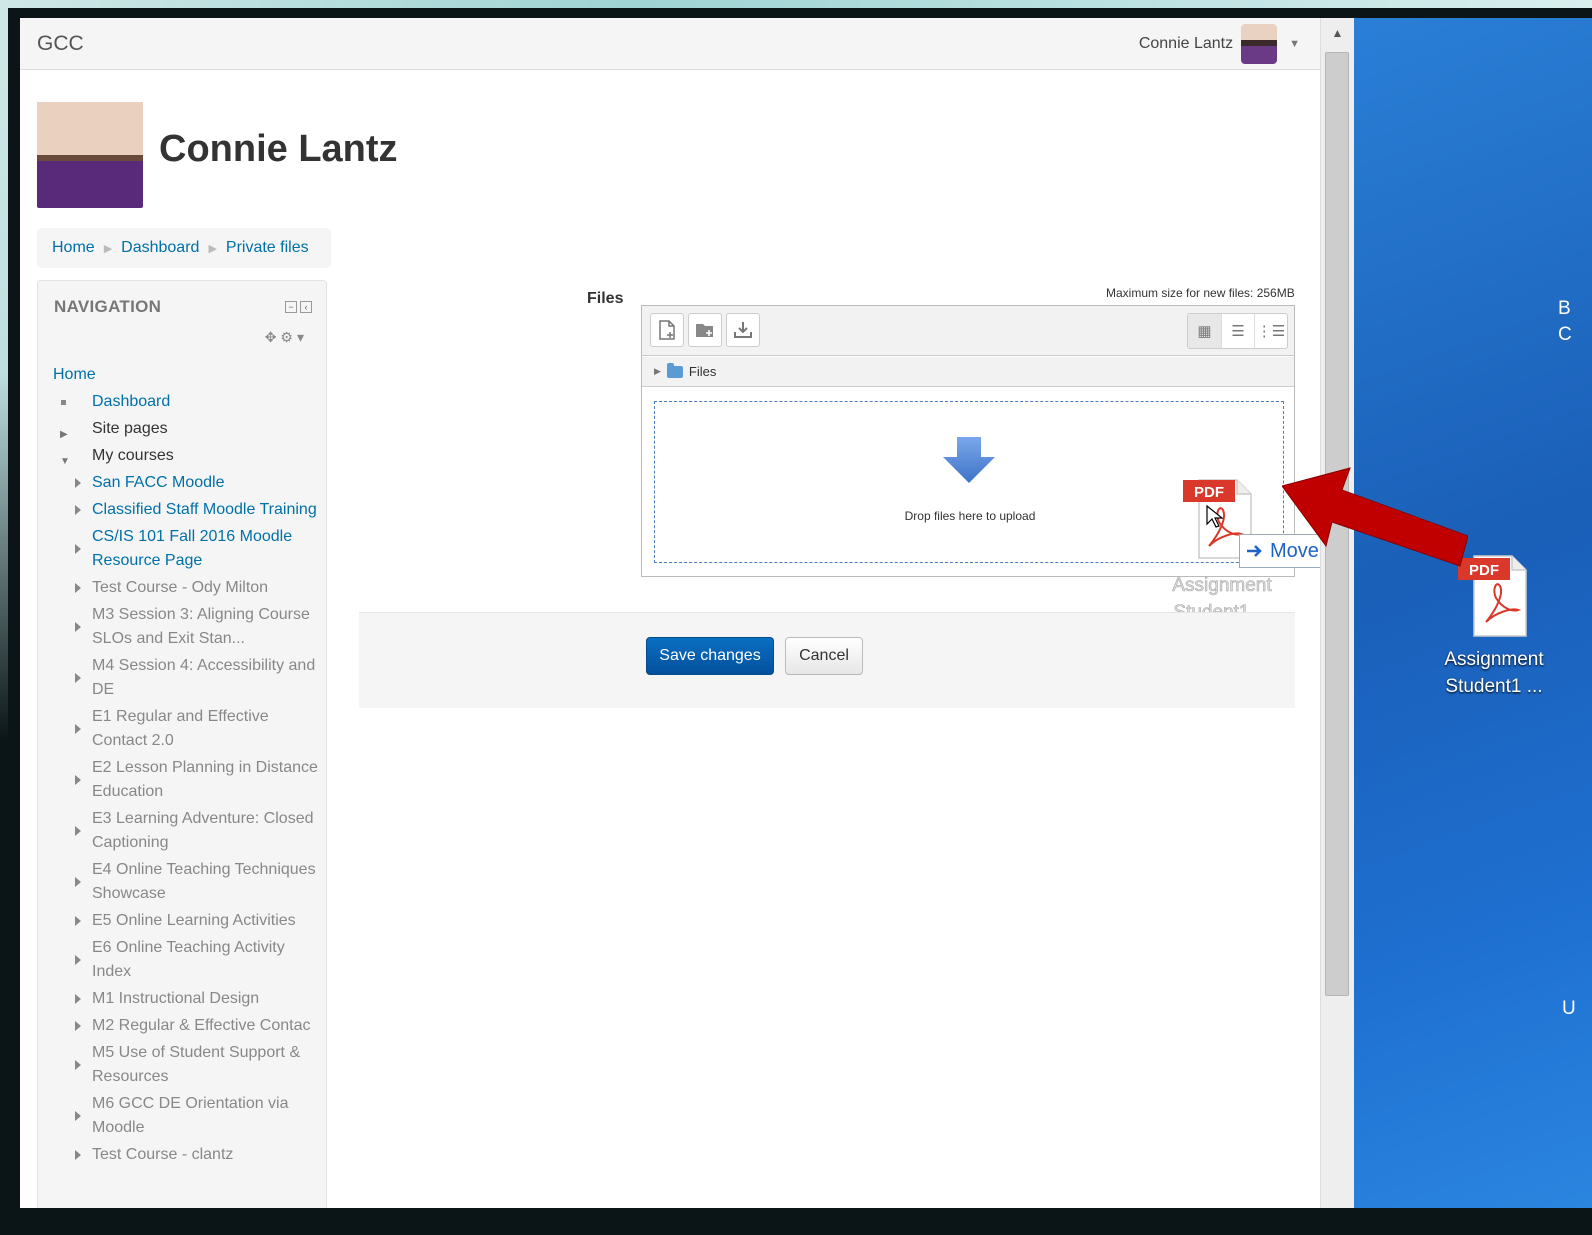  Describe the element at coordinates (160, 248) in the screenshot. I see `breadcrumb-dashboard: Dashboard` at that location.